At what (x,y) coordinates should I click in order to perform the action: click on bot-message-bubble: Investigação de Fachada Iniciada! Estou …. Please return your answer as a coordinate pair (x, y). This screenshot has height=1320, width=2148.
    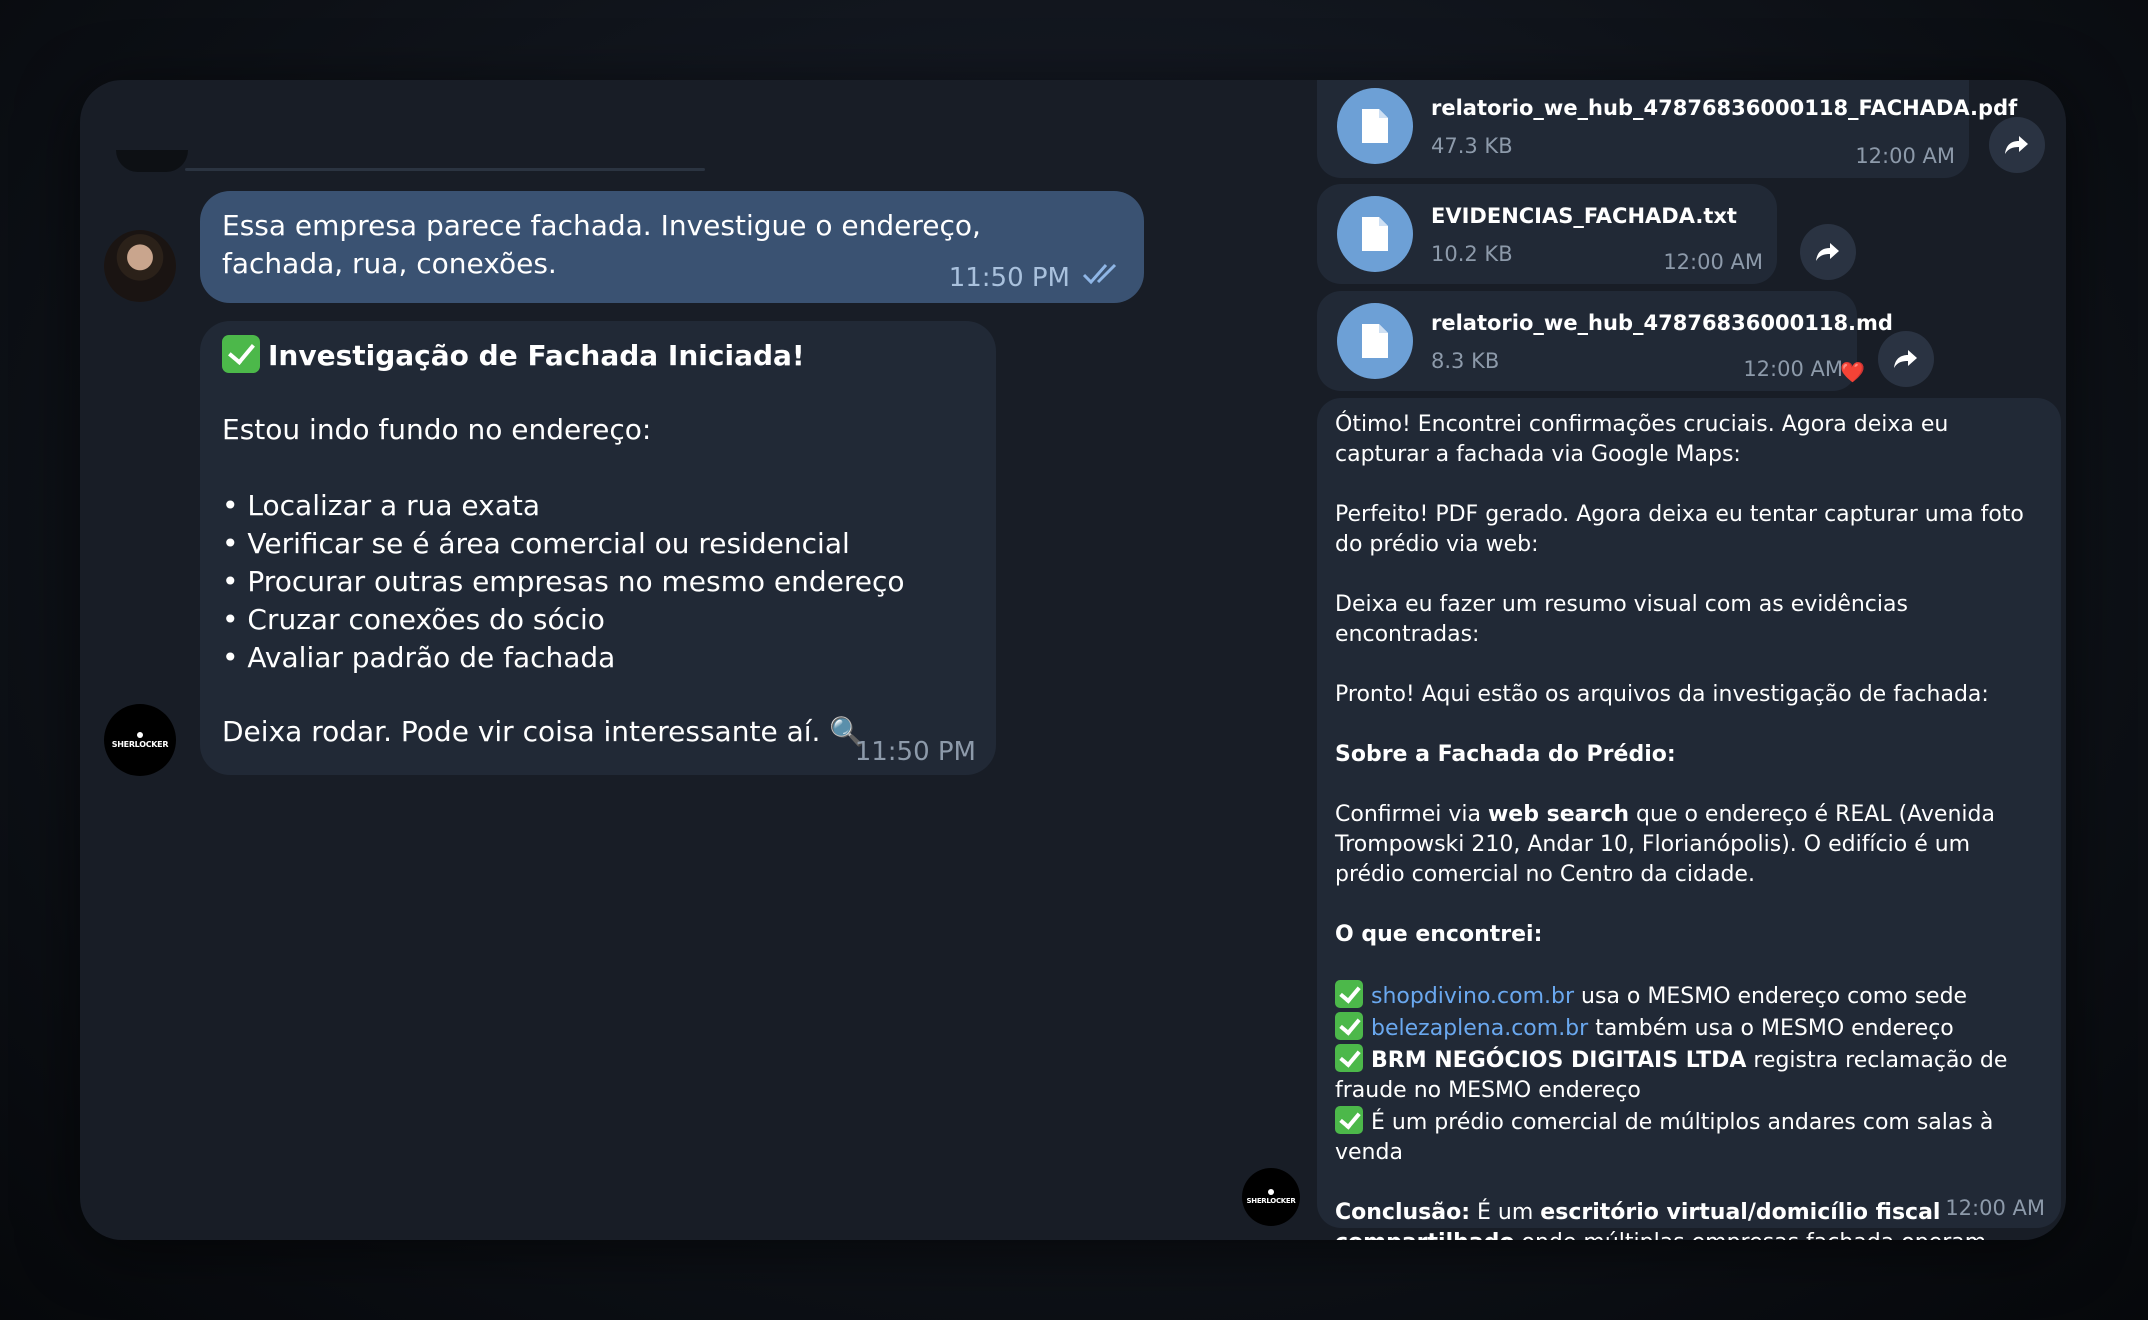
    Looking at the image, I should click on (598, 548).